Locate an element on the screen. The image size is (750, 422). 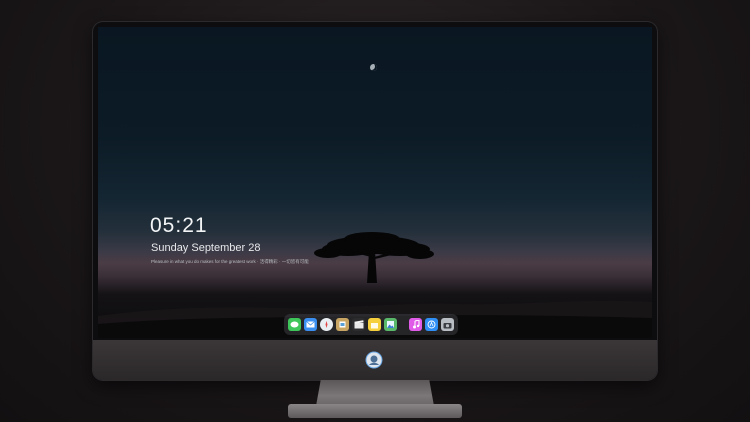
app-store-icon is located at coordinates (431, 324).